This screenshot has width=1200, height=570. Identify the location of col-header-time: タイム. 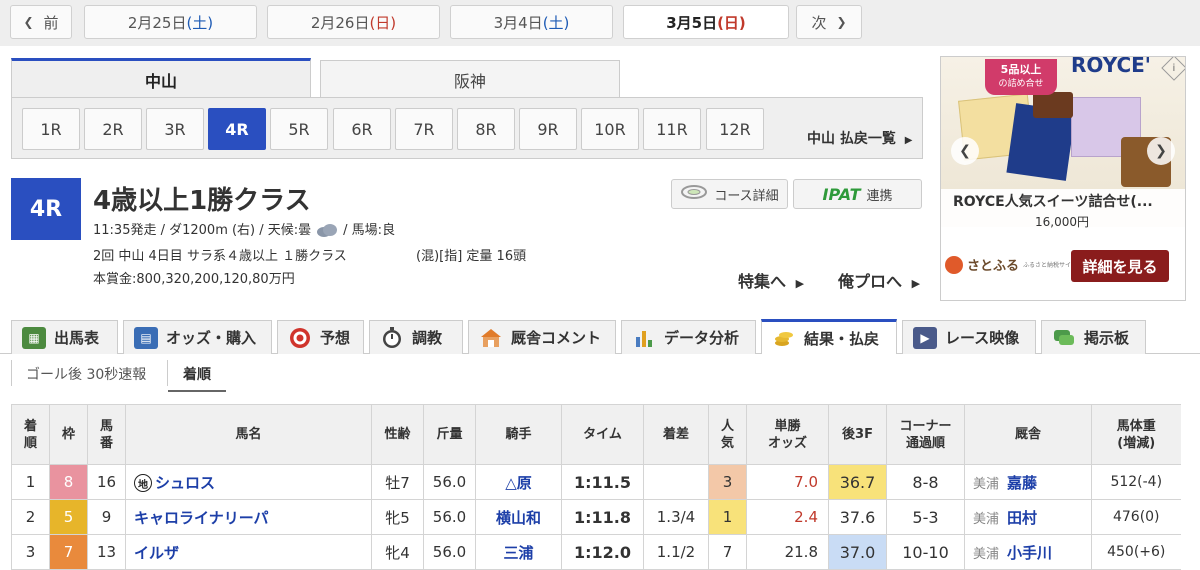
(602, 434).